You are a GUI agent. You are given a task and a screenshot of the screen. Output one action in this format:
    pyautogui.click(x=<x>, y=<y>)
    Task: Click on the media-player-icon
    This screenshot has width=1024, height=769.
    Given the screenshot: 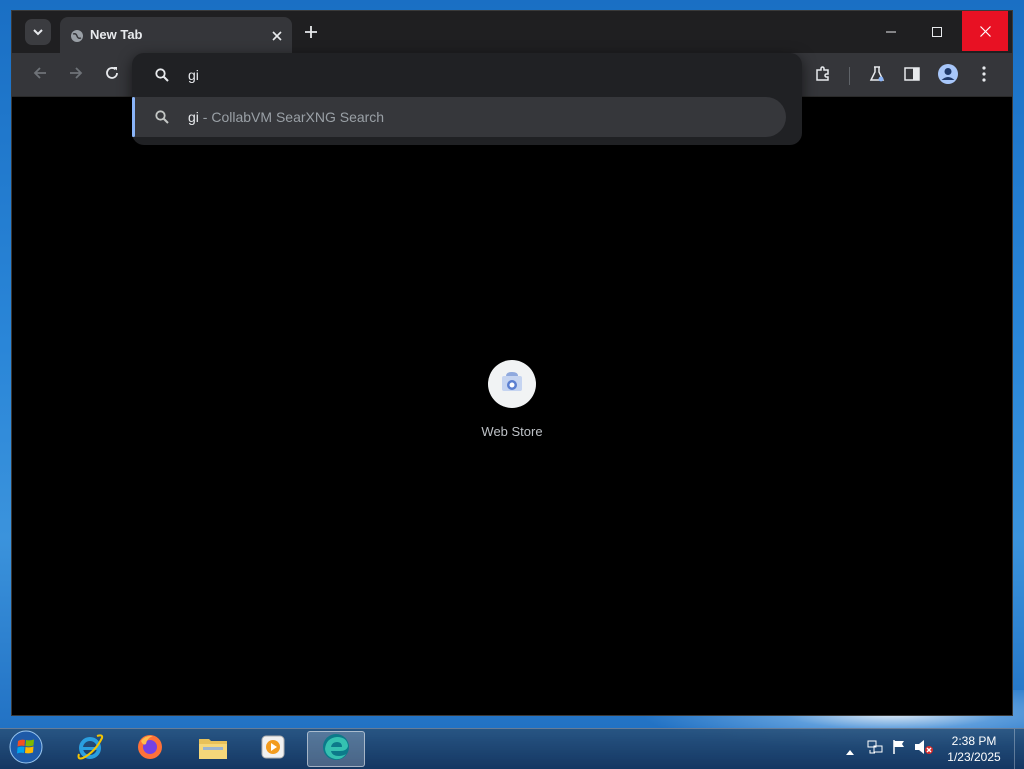 What is the action you would take?
    pyautogui.click(x=273, y=749)
    